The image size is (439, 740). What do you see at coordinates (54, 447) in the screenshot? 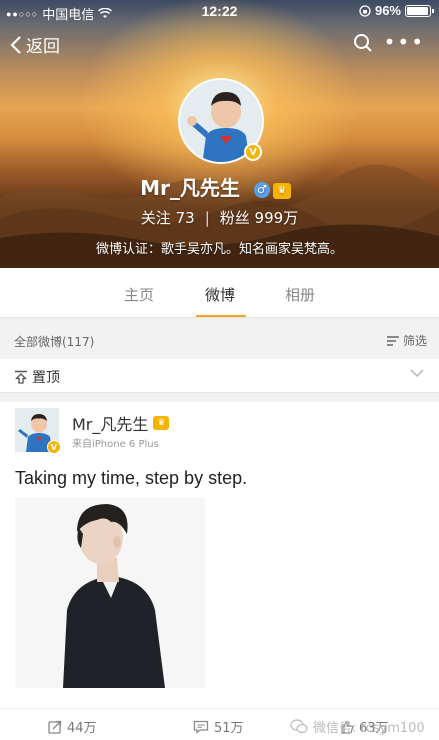
I see `post-verified-icon: V` at bounding box center [54, 447].